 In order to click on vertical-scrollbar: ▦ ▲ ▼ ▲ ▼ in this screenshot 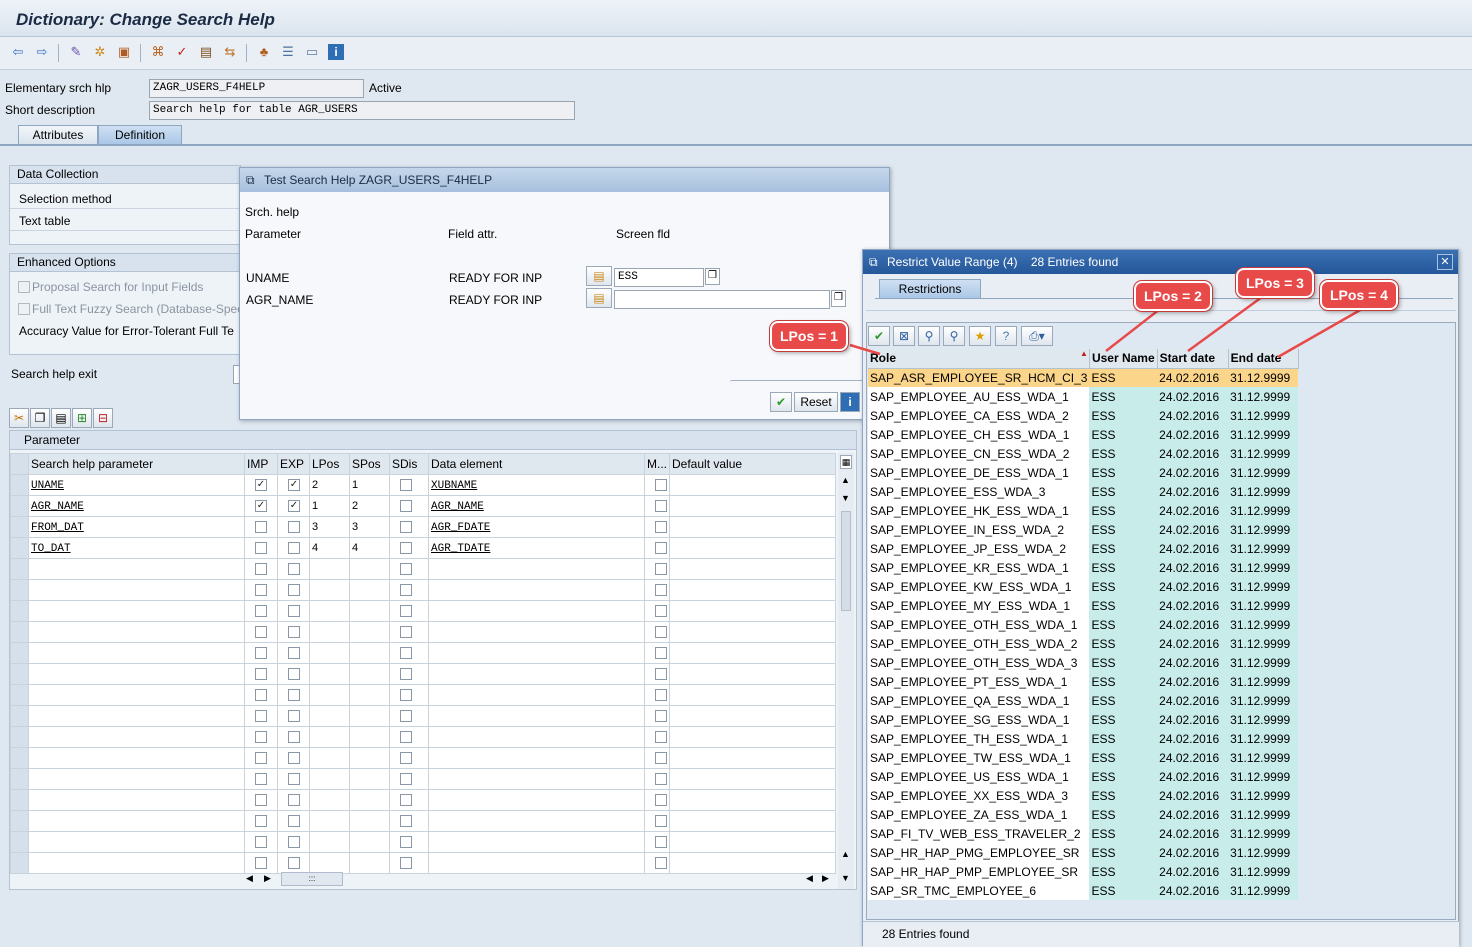, I will do `click(846, 671)`.